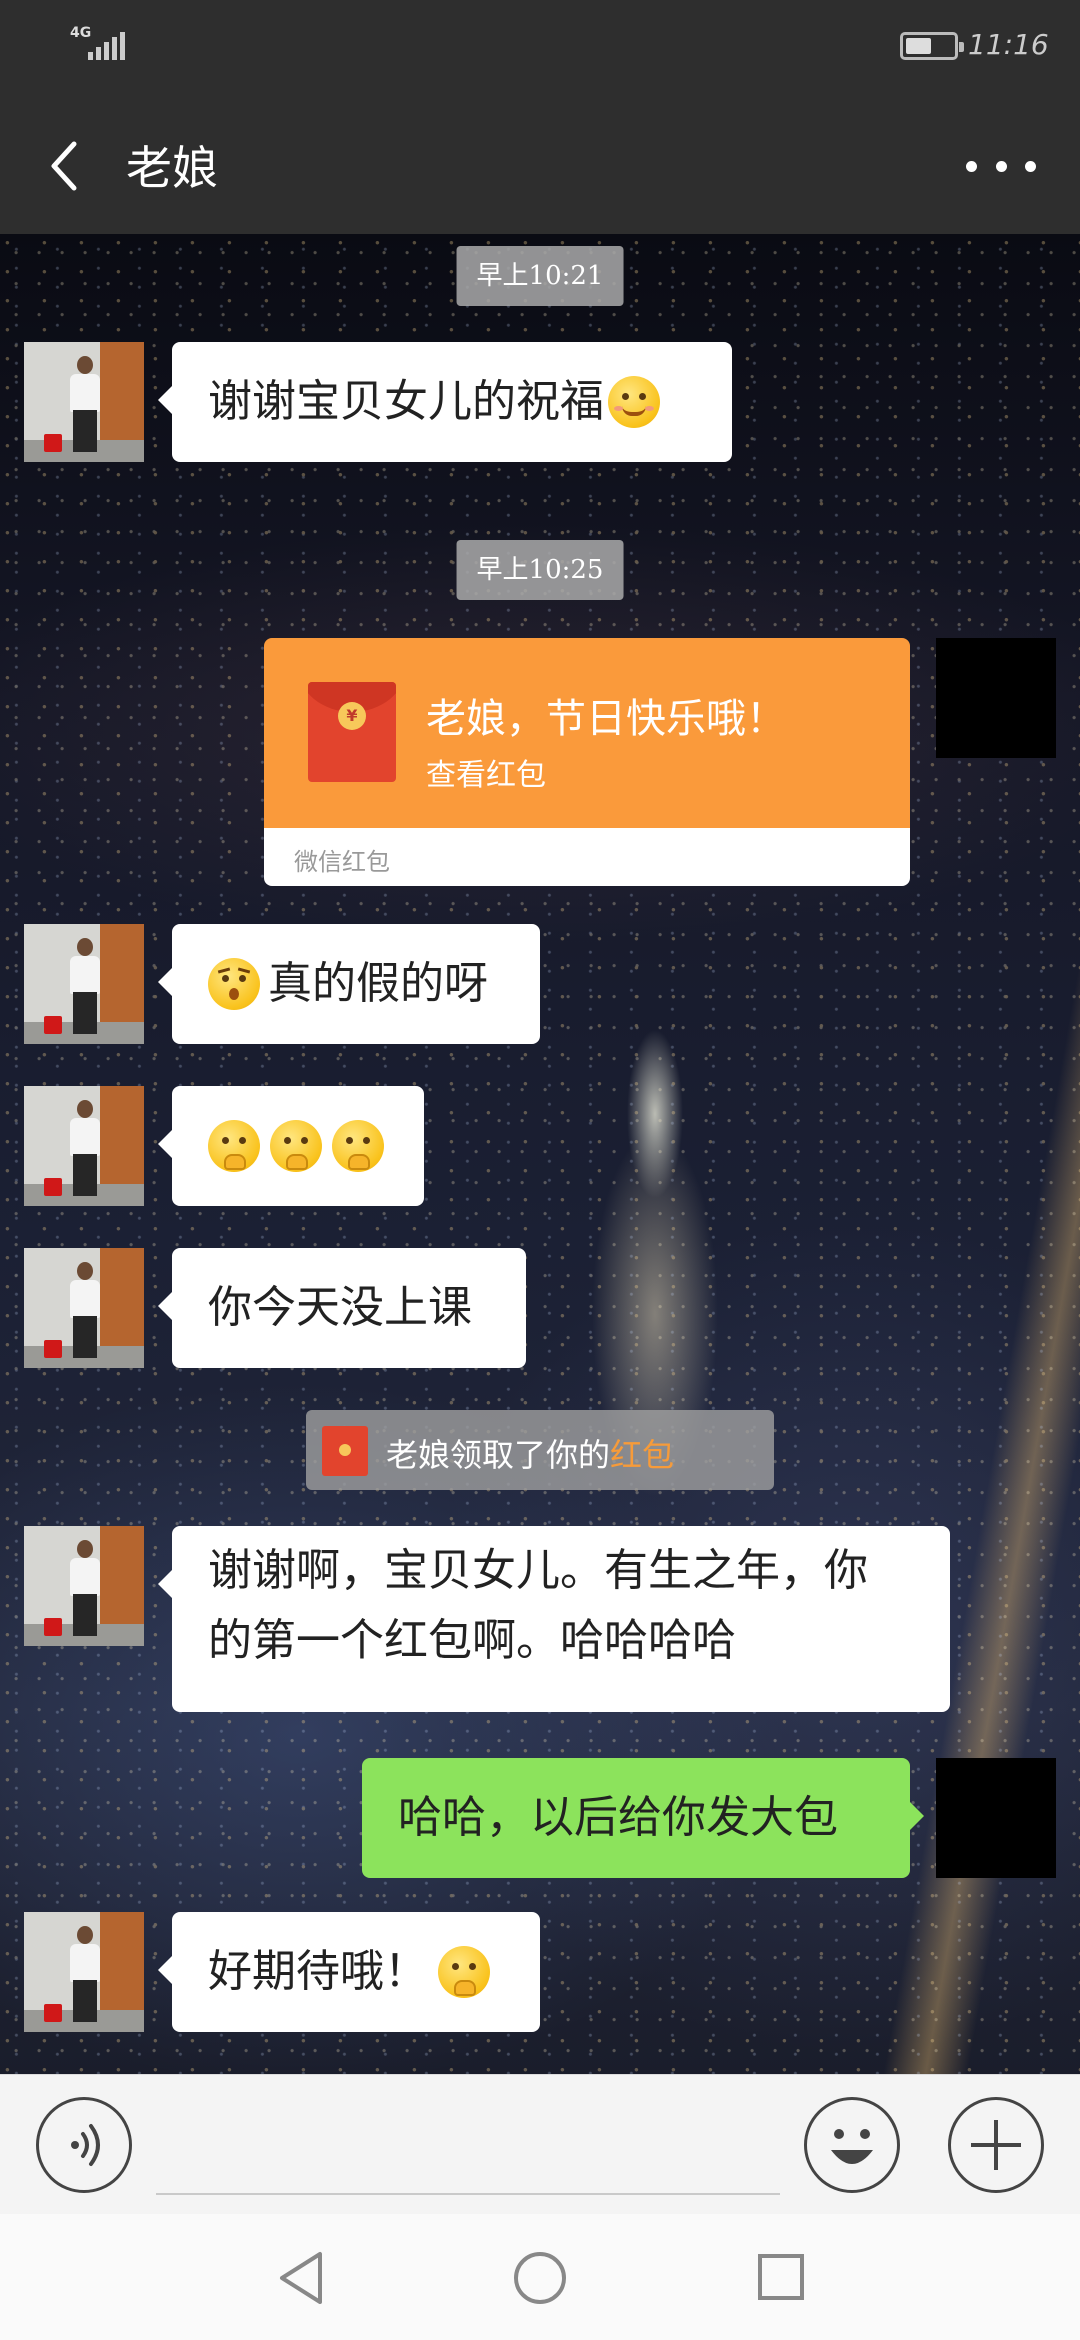 This screenshot has width=1080, height=2340. I want to click on emoji-icon, so click(852, 2146).